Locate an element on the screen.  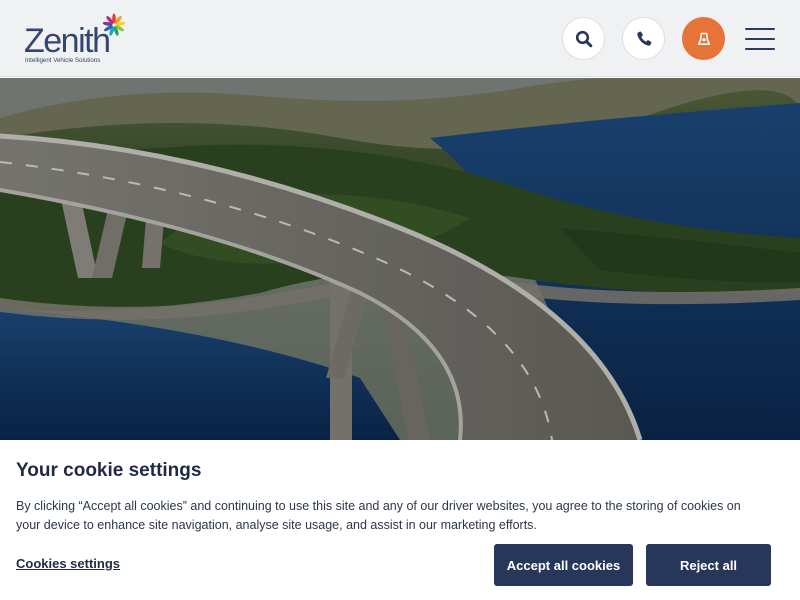
driver-login-icon is located at coordinates (703, 38).